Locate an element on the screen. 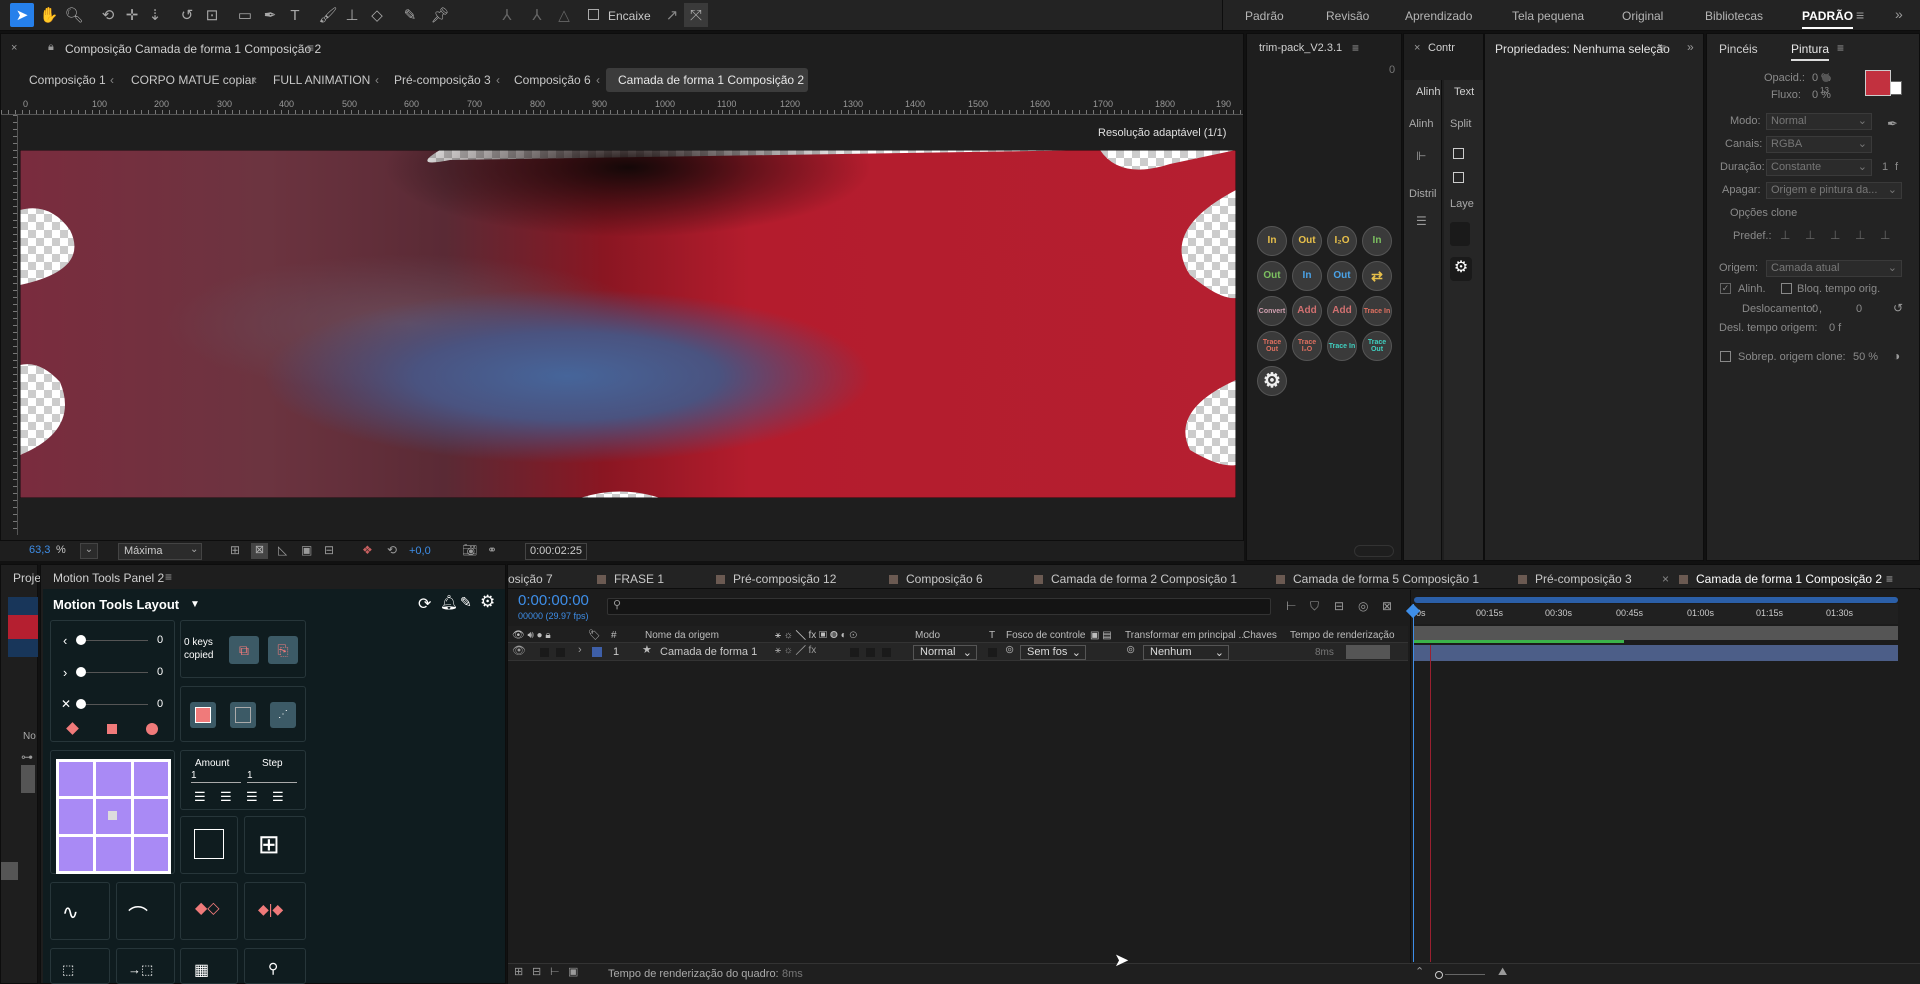 This screenshot has height=984, width=1920. ease-in-slider-handle is located at coordinates (81, 640).